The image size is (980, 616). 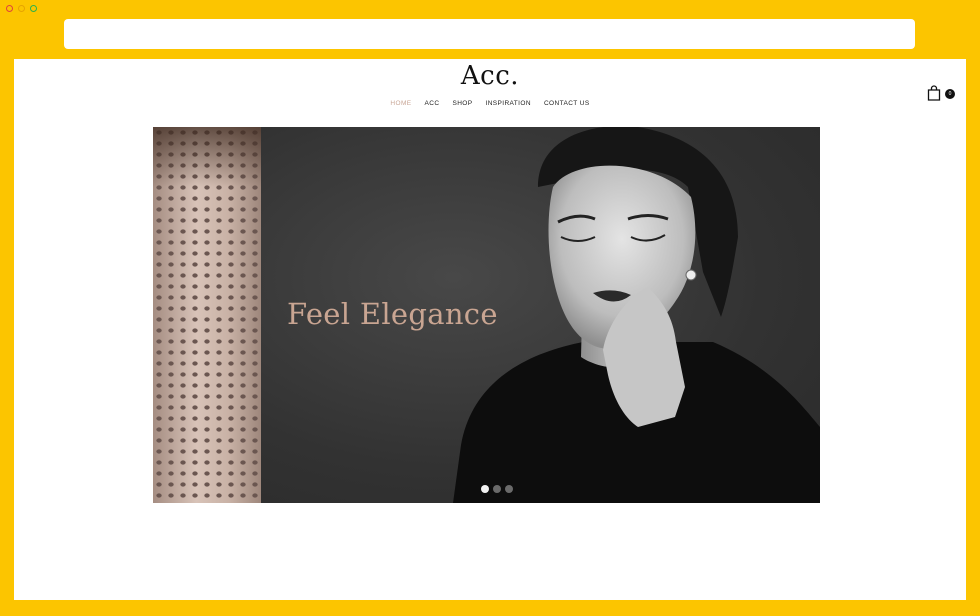 I want to click on cart-count-badge: 0, so click(x=950, y=94).